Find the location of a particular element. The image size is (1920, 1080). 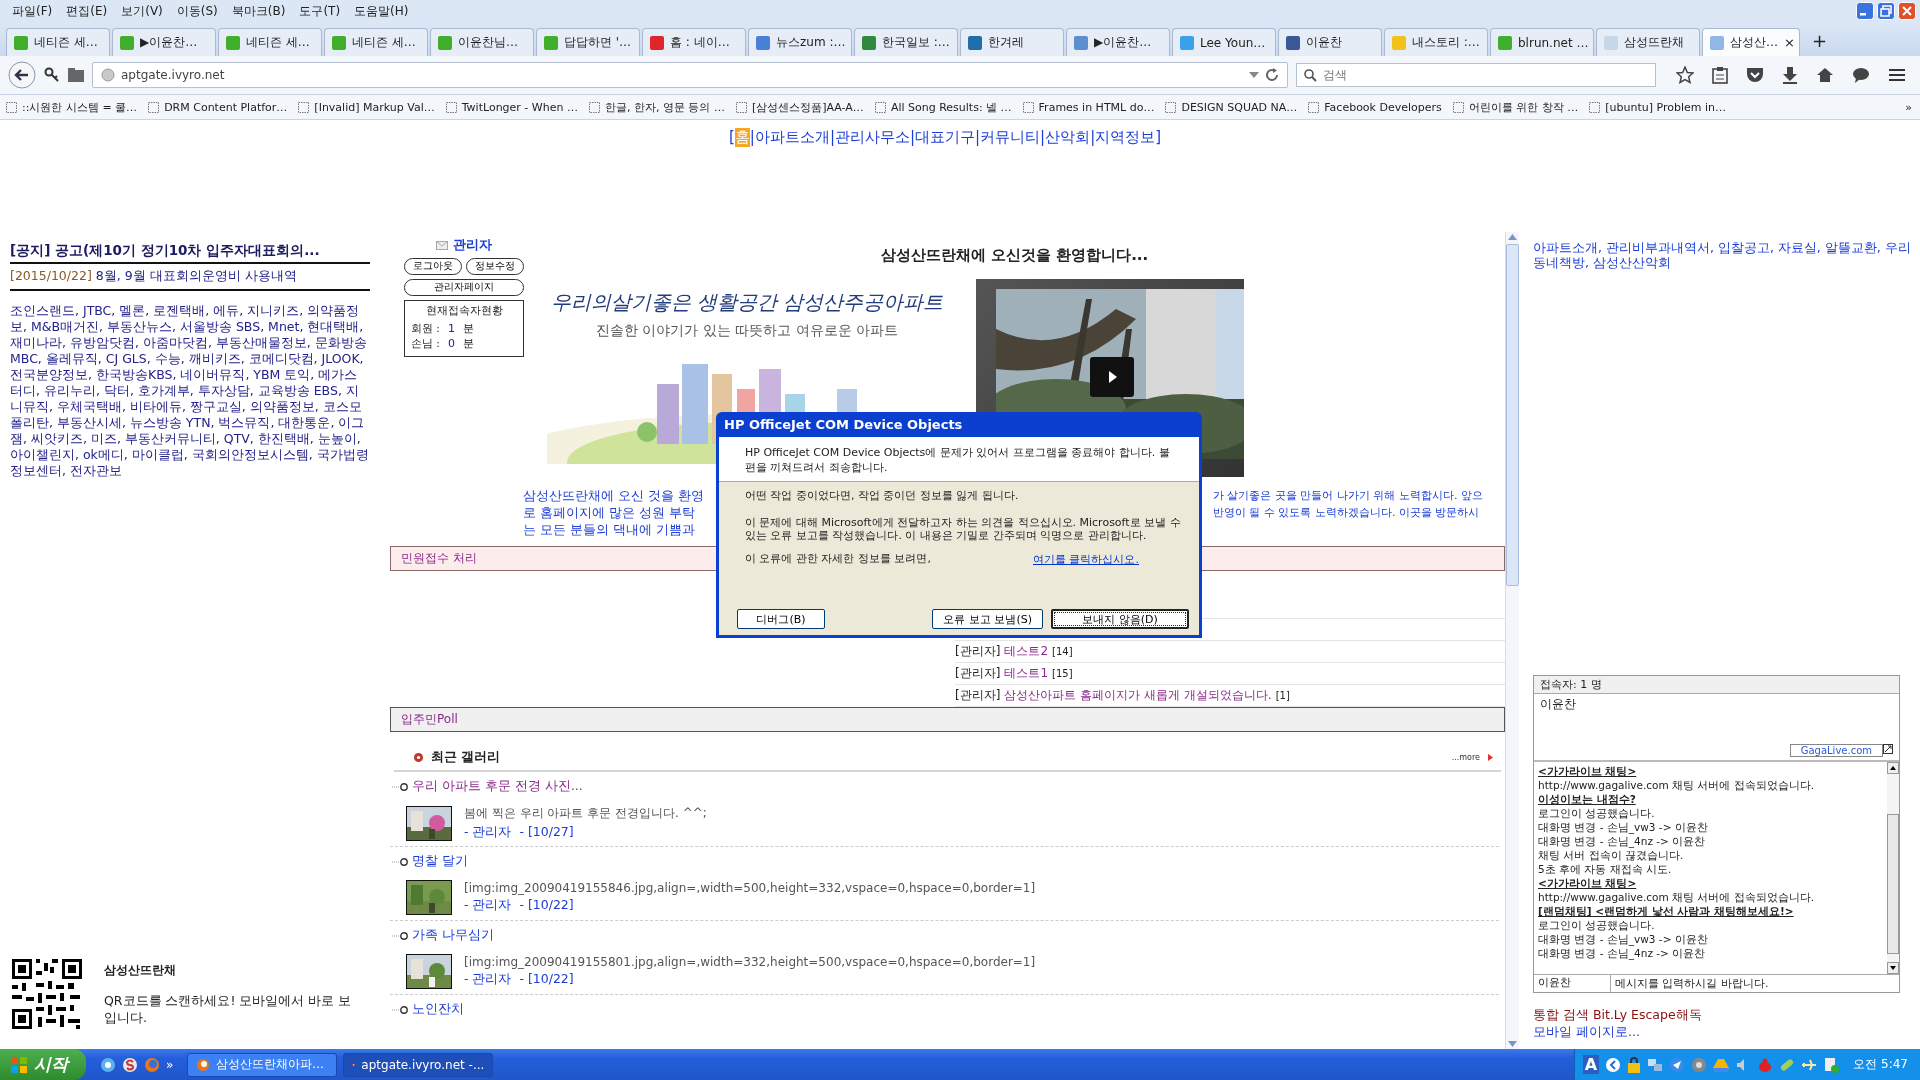

maximize-icon is located at coordinates (1886, 11).